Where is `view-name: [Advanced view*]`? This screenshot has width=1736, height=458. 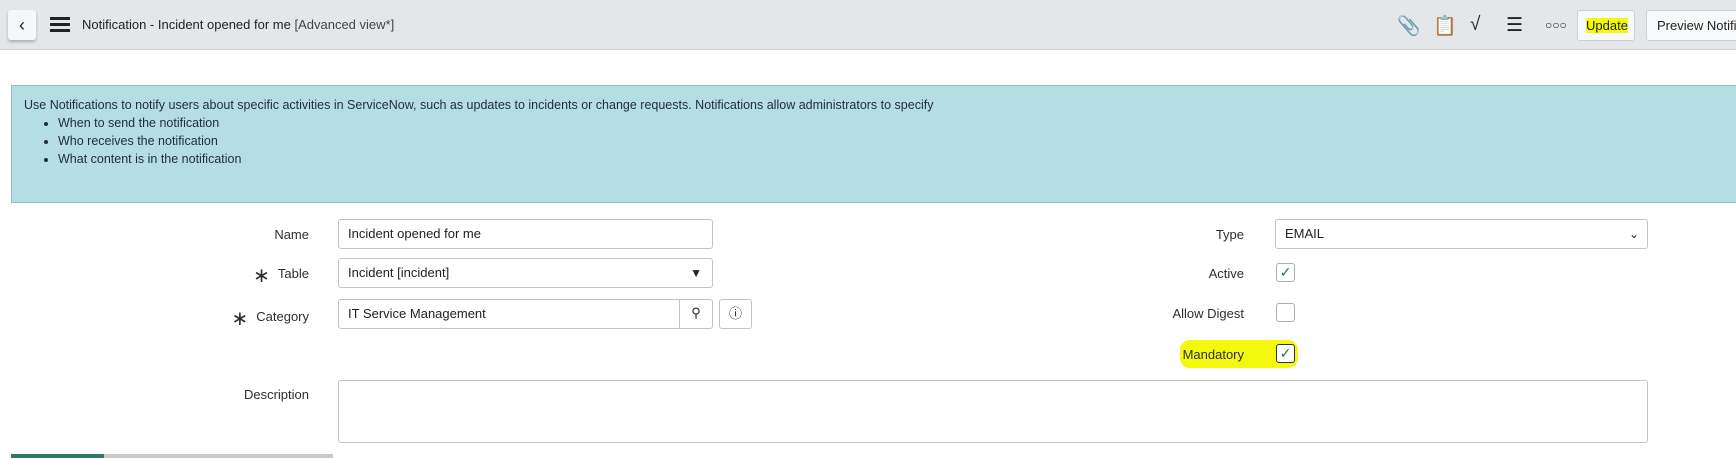 view-name: [Advanced view*] is located at coordinates (344, 24).